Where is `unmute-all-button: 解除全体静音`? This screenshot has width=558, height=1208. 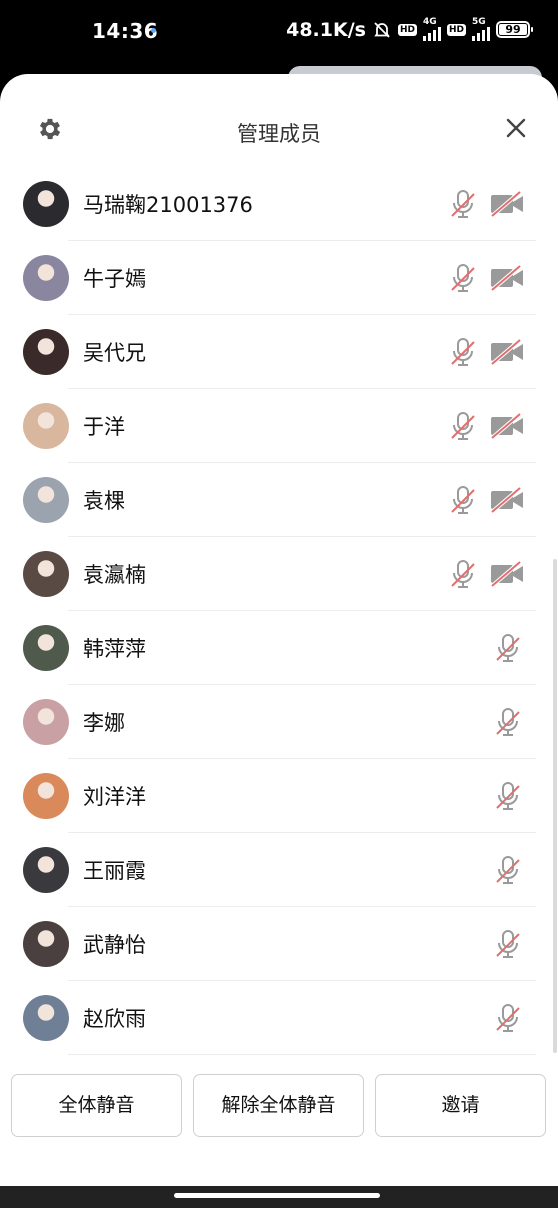
unmute-all-button: 解除全体静音 is located at coordinates (278, 1105).